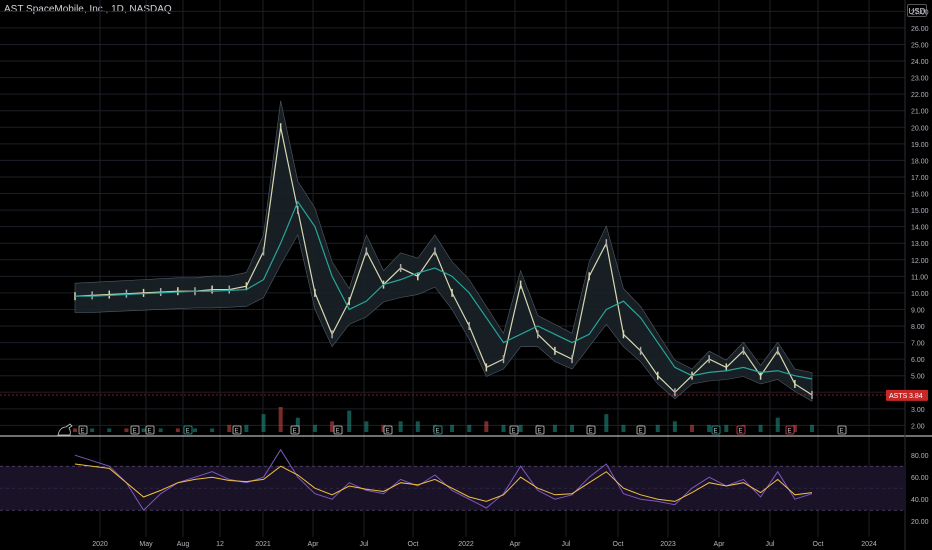 Image resolution: width=932 pixels, height=550 pixels. I want to click on rsi-tick-label: 40.00, so click(920, 500).